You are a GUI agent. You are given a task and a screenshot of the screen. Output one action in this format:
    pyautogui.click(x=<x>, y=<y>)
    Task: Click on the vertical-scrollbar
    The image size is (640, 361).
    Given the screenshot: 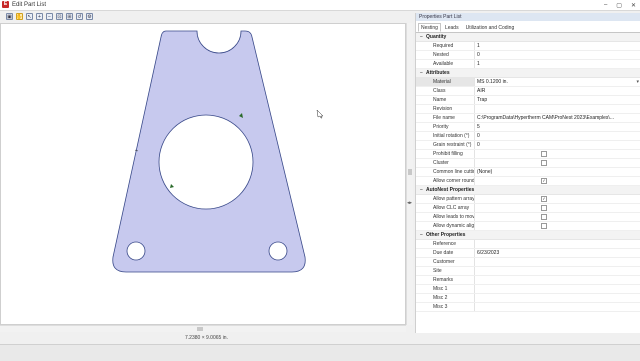 What is the action you would take?
    pyautogui.click(x=409, y=174)
    